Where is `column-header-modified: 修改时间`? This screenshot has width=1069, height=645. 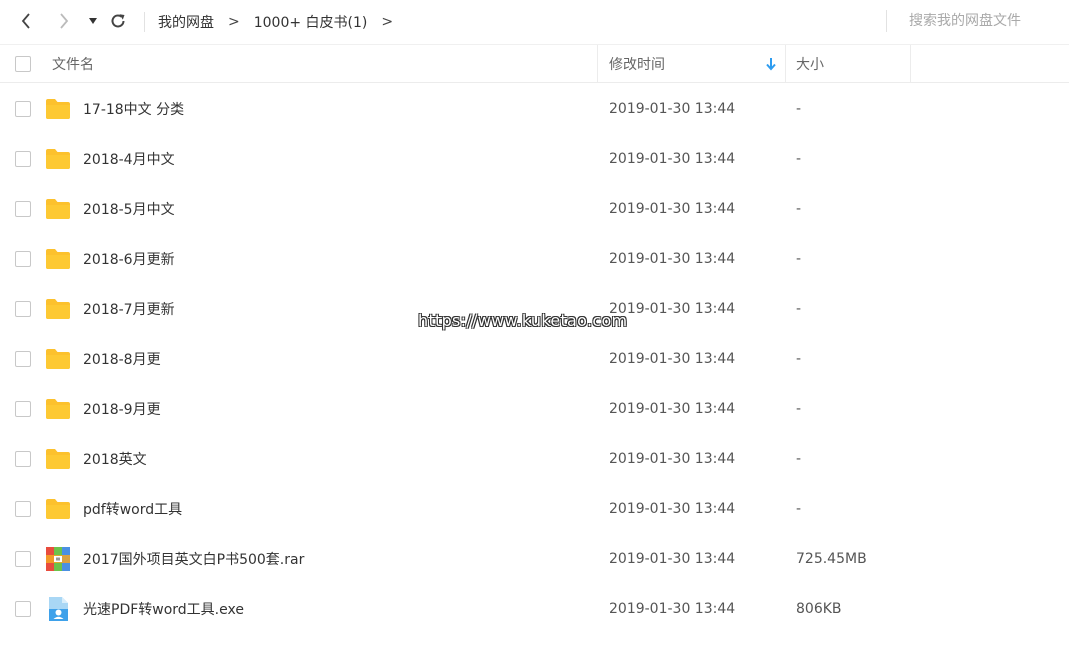 column-header-modified: 修改时间 is located at coordinates (637, 64).